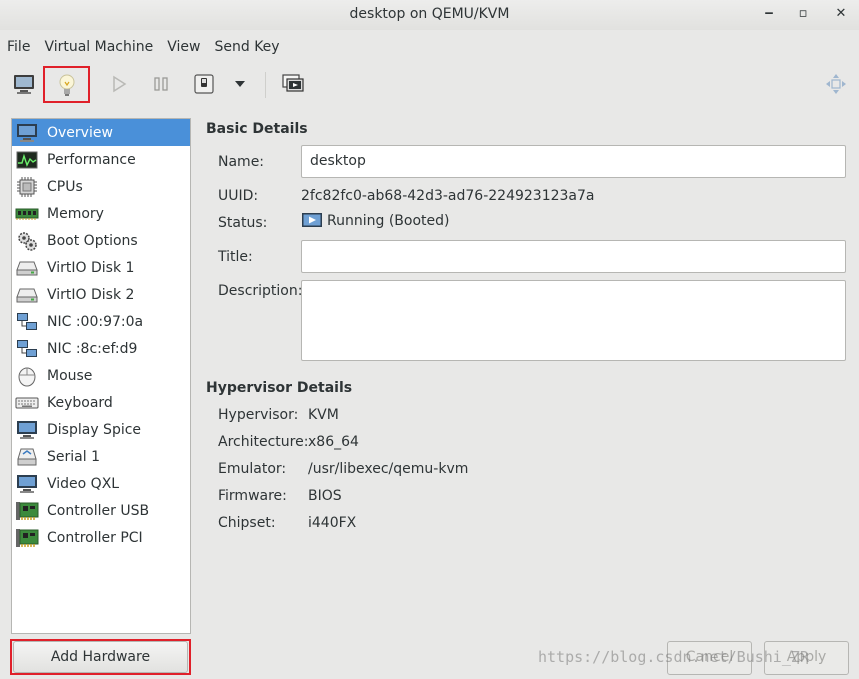 The width and height of the screenshot is (859, 679). I want to click on sidebar-item-nic-2: NIC :8c:ef:d9, so click(101, 348).